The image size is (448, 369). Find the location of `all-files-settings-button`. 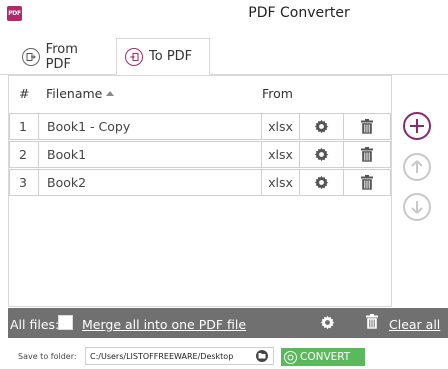

all-files-settings-button is located at coordinates (327, 324).